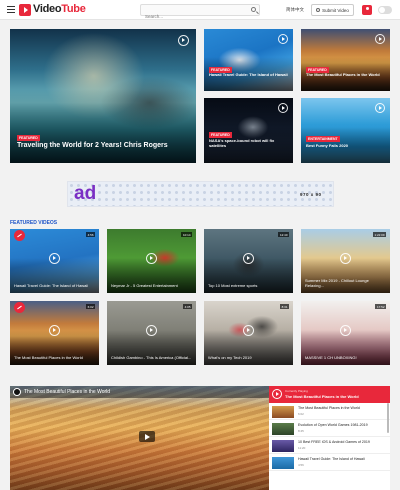 Image resolution: width=400 pixels, height=490 pixels. Describe the element at coordinates (302, 448) in the screenshot. I see `playlist-item-meta: 11:20` at that location.